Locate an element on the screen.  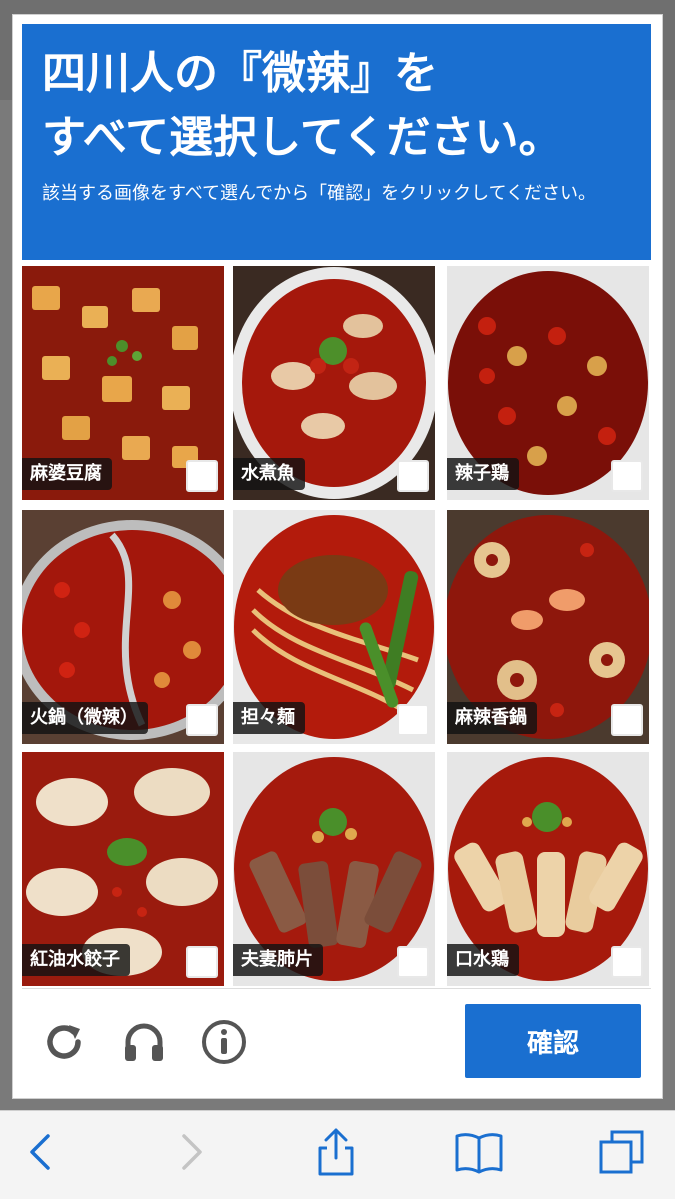
back-icon is located at coordinates (40, 1152).